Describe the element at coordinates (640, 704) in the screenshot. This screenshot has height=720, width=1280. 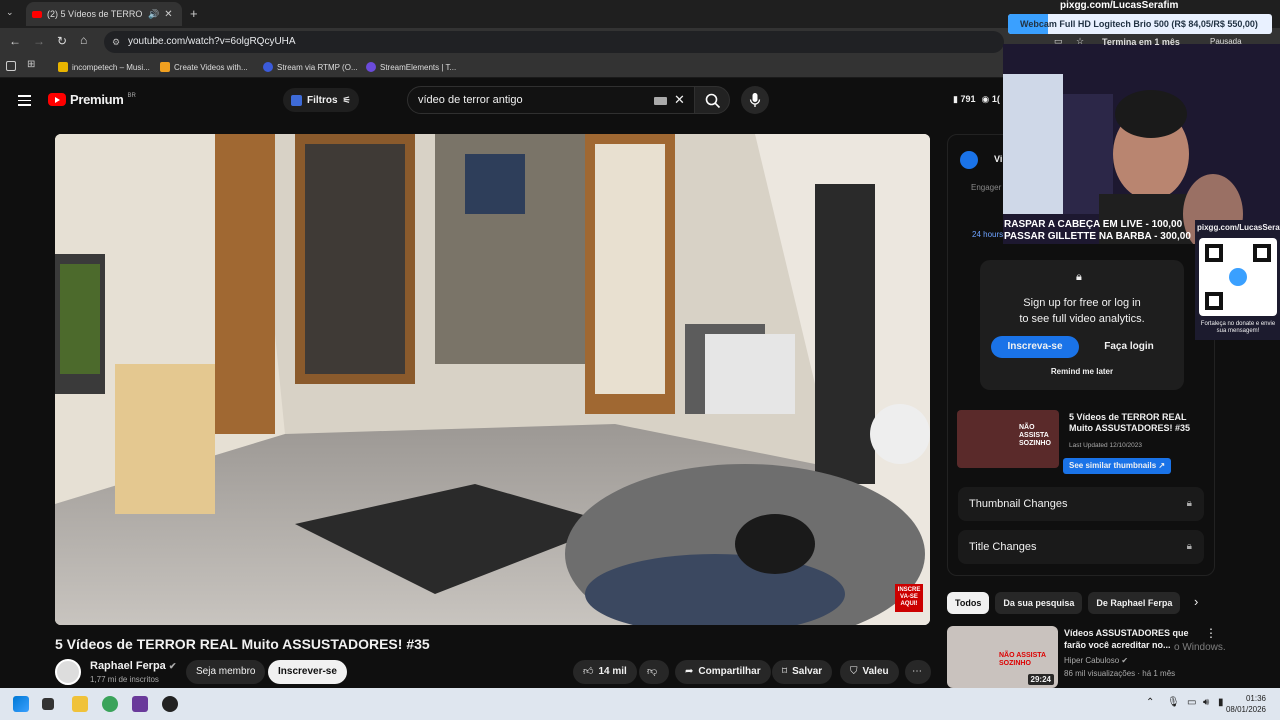
I see `windows-taskbar: ⌃ 🎙︎ ▭ 🔊︎ ▮ 01:36 08/01/2026` at that location.